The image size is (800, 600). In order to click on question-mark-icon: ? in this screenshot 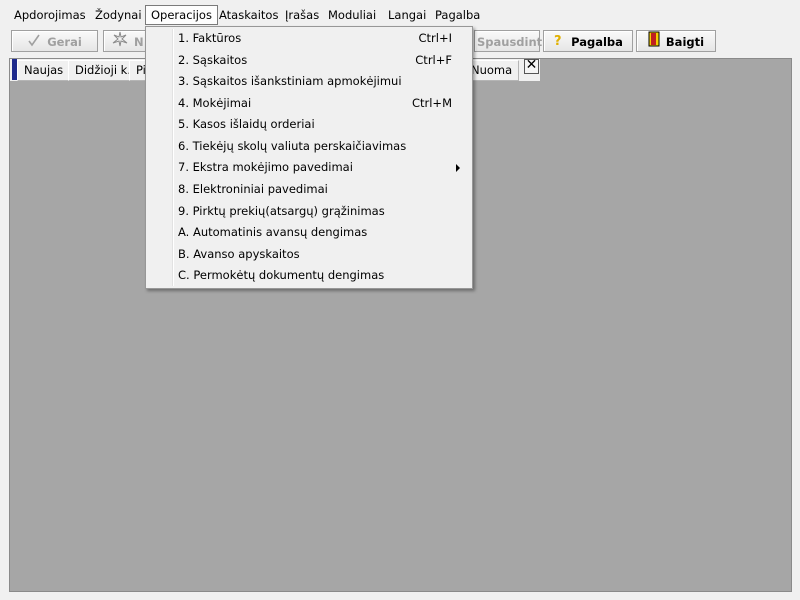, I will do `click(559, 43)`.